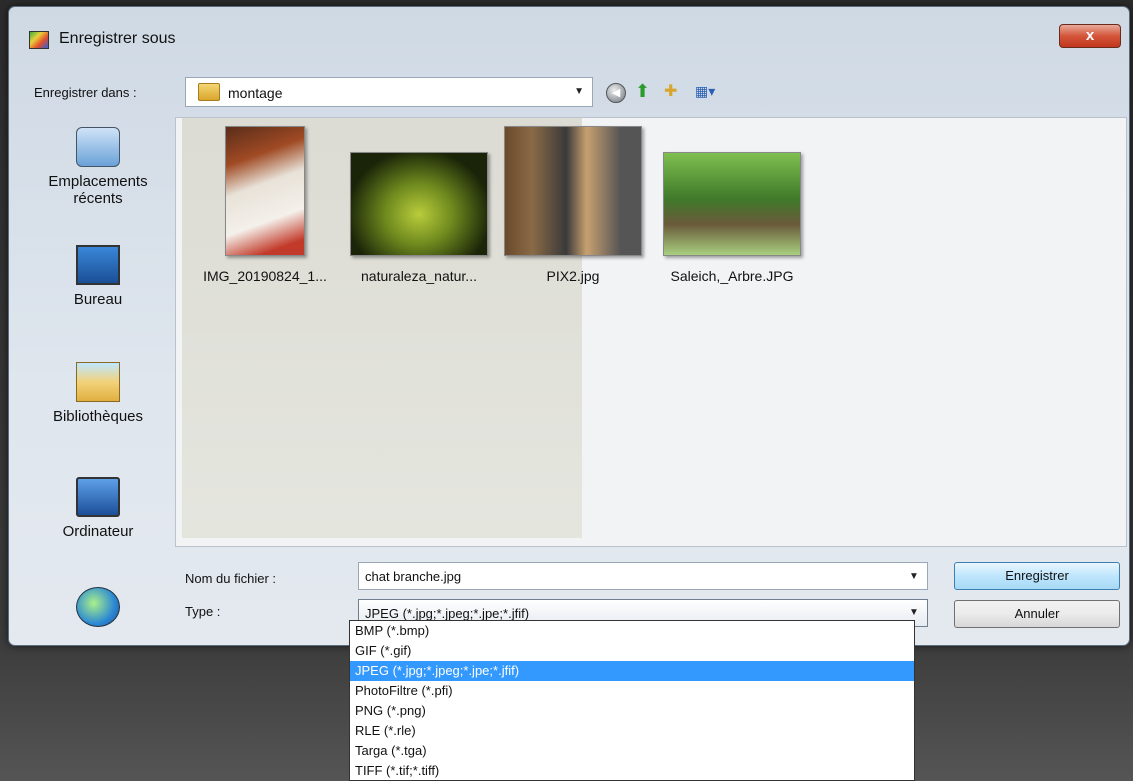  What do you see at coordinates (39, 40) in the screenshot?
I see `photofiltre-app-icon` at bounding box center [39, 40].